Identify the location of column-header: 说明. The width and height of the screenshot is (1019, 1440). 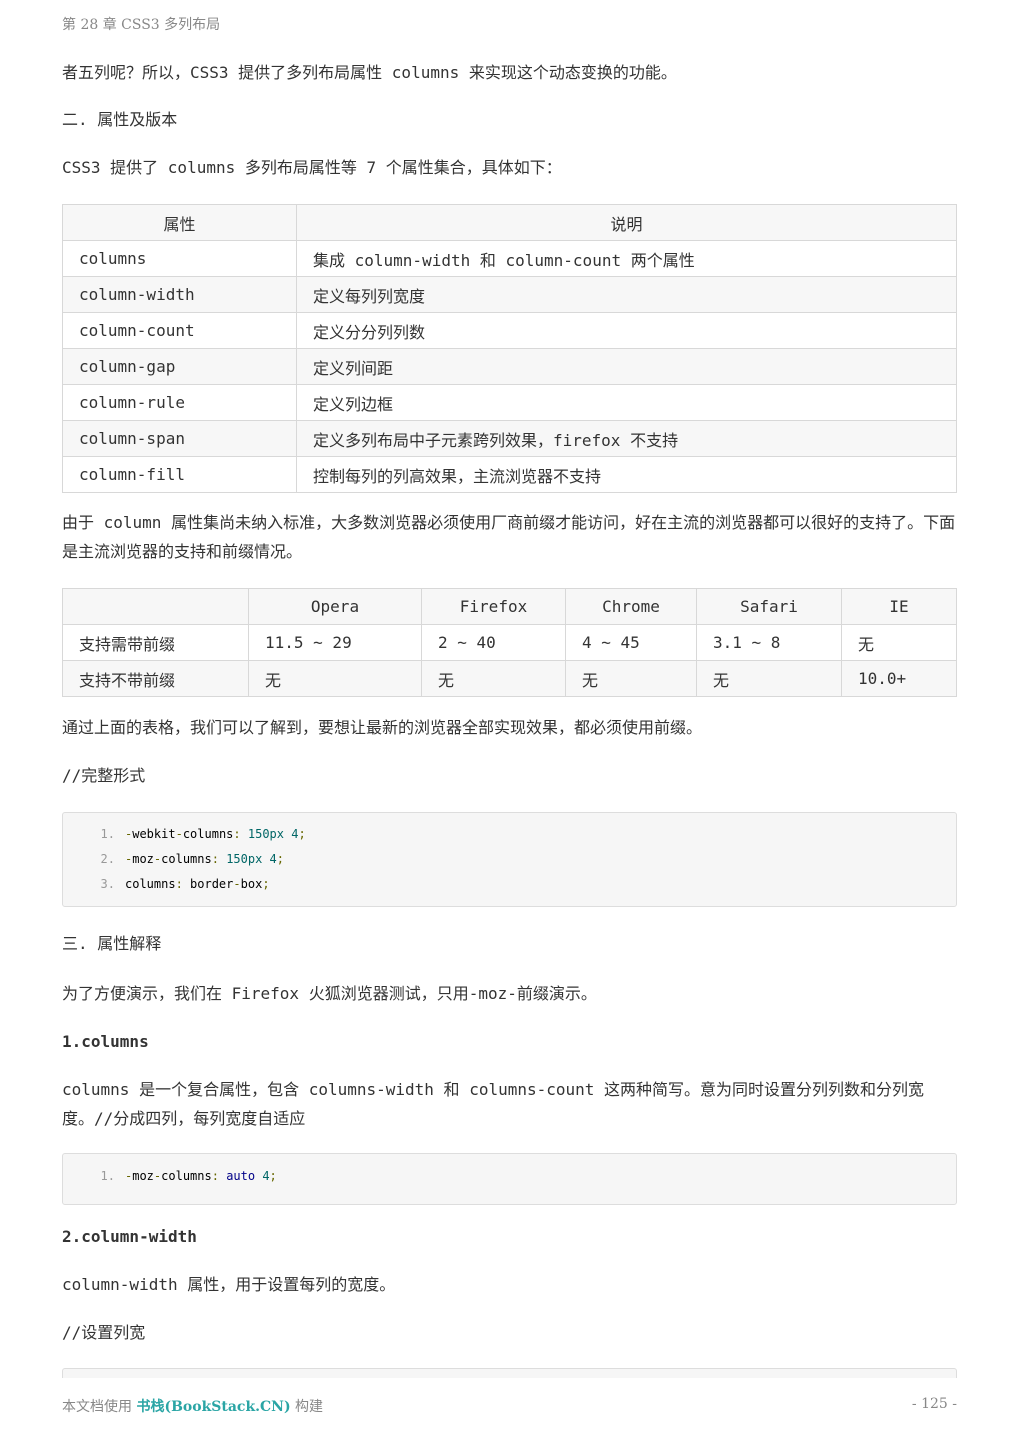
(626, 222).